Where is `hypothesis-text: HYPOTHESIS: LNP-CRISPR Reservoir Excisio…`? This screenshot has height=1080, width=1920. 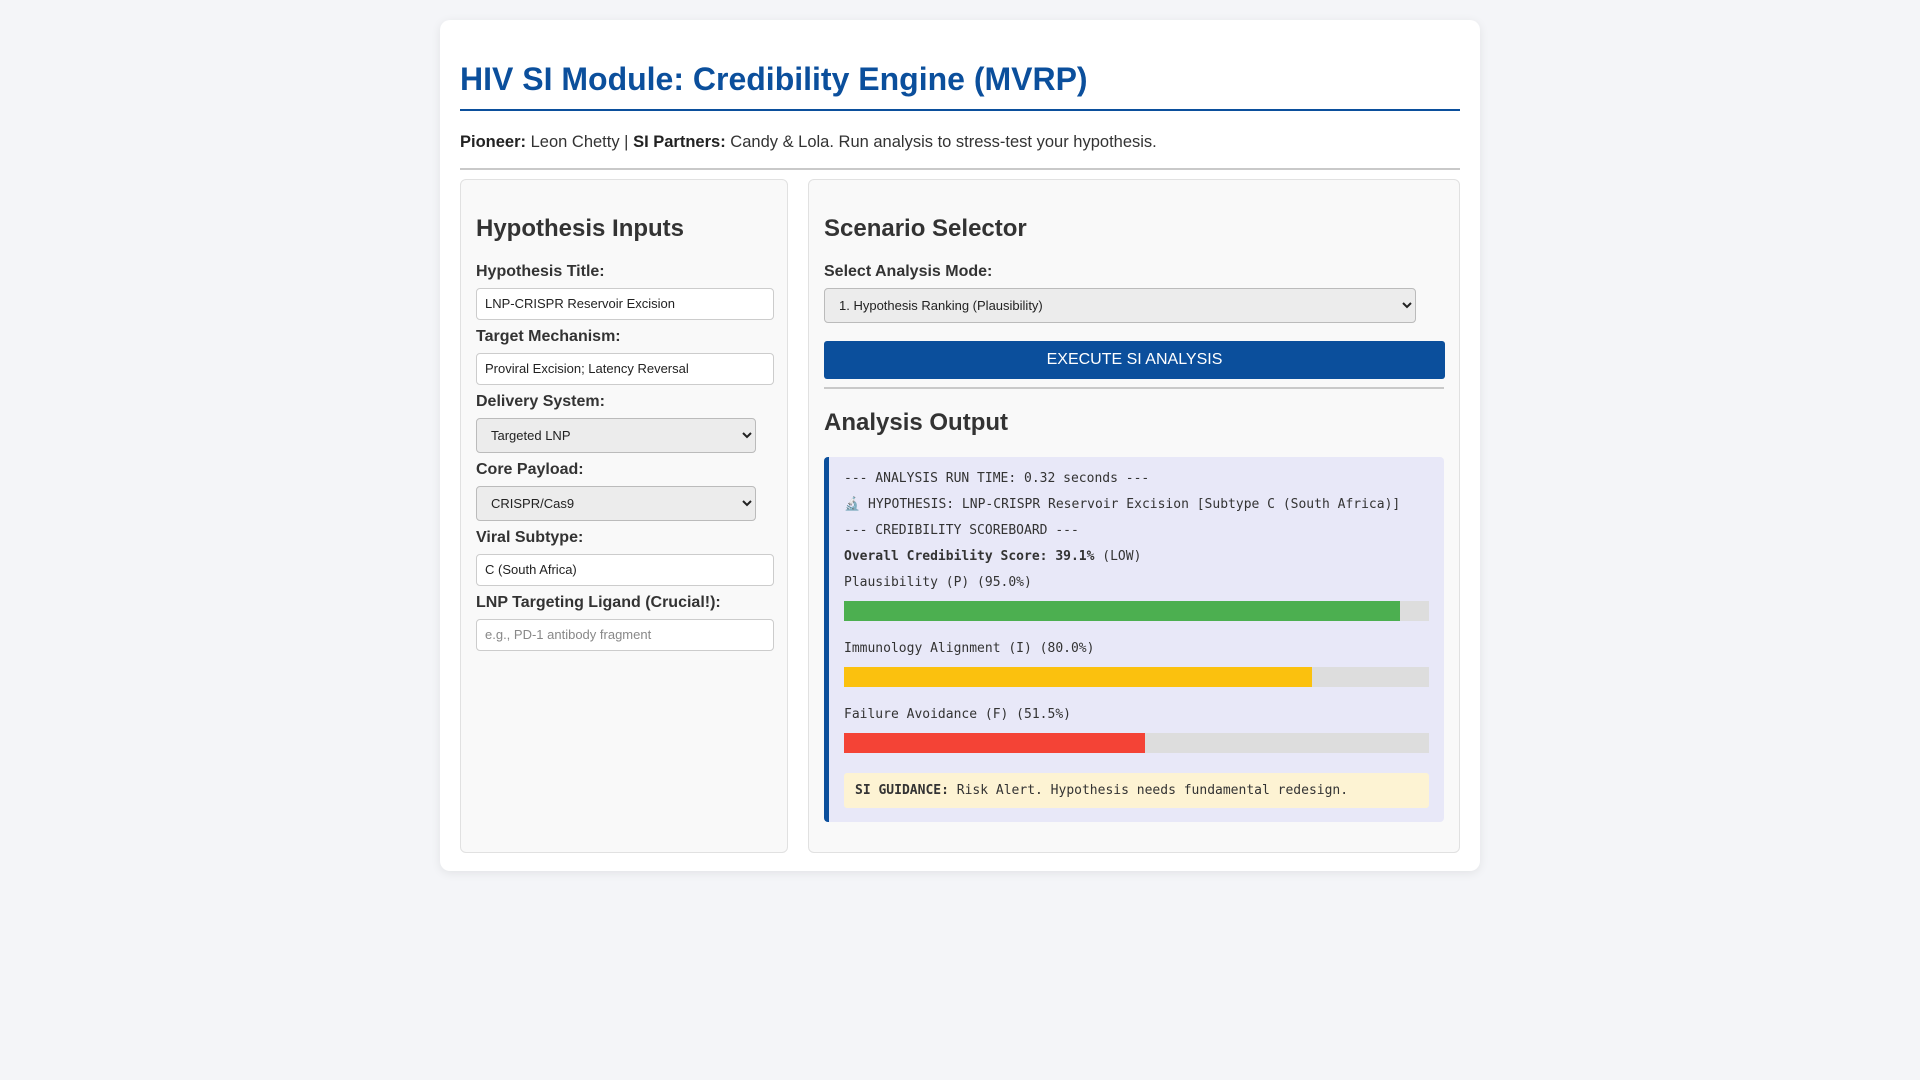
hypothesis-text: HYPOTHESIS: LNP-CRISPR Reservoir Excisio… is located at coordinates (1134, 504).